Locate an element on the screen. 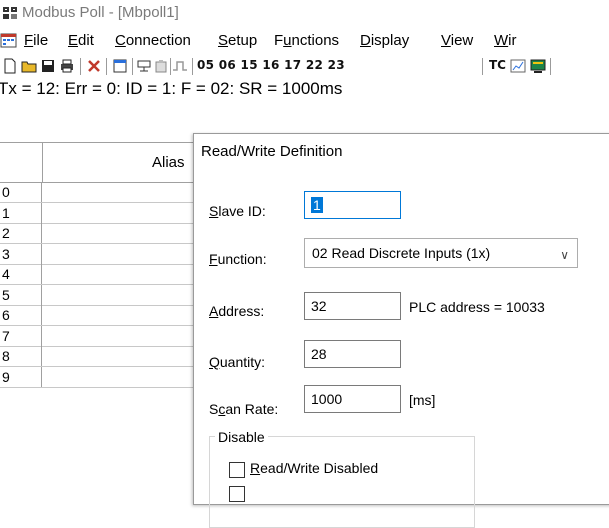 The image size is (609, 528). table-row: 6 is located at coordinates (100, 315).